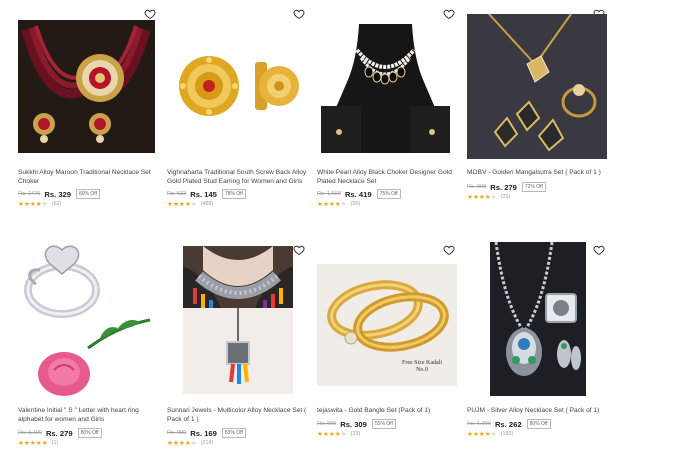 The width and height of the screenshot is (700, 450). What do you see at coordinates (388, 194) in the screenshot?
I see `discount-badge: 75% Off` at bounding box center [388, 194].